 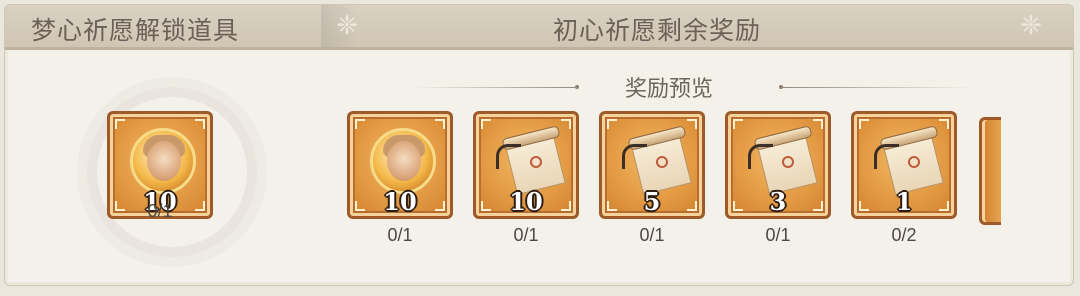 I want to click on preview-divider-right, so click(x=878, y=87).